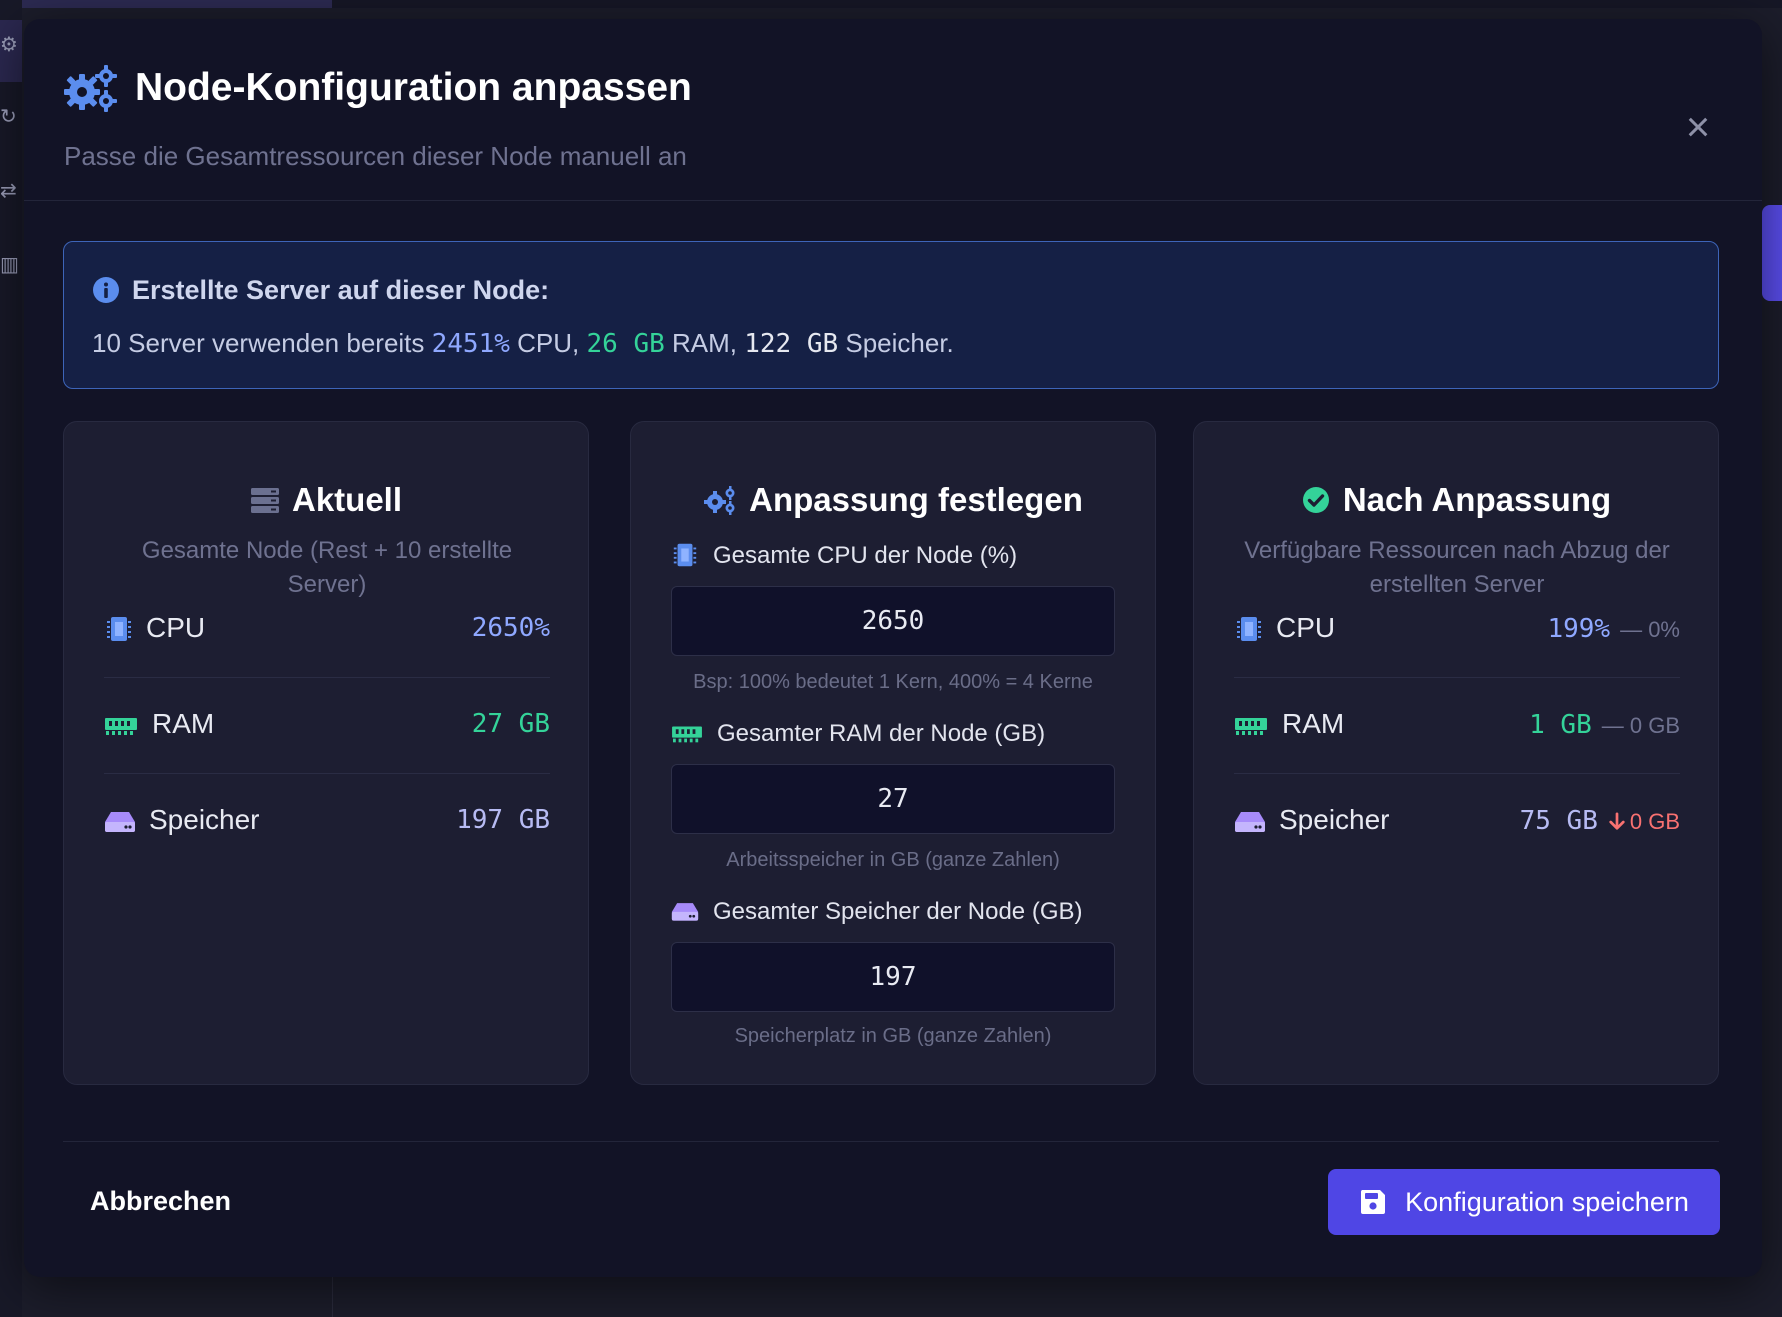 The width and height of the screenshot is (1782, 1317). Describe the element at coordinates (1698, 127) in the screenshot. I see `close-icon: ×` at that location.